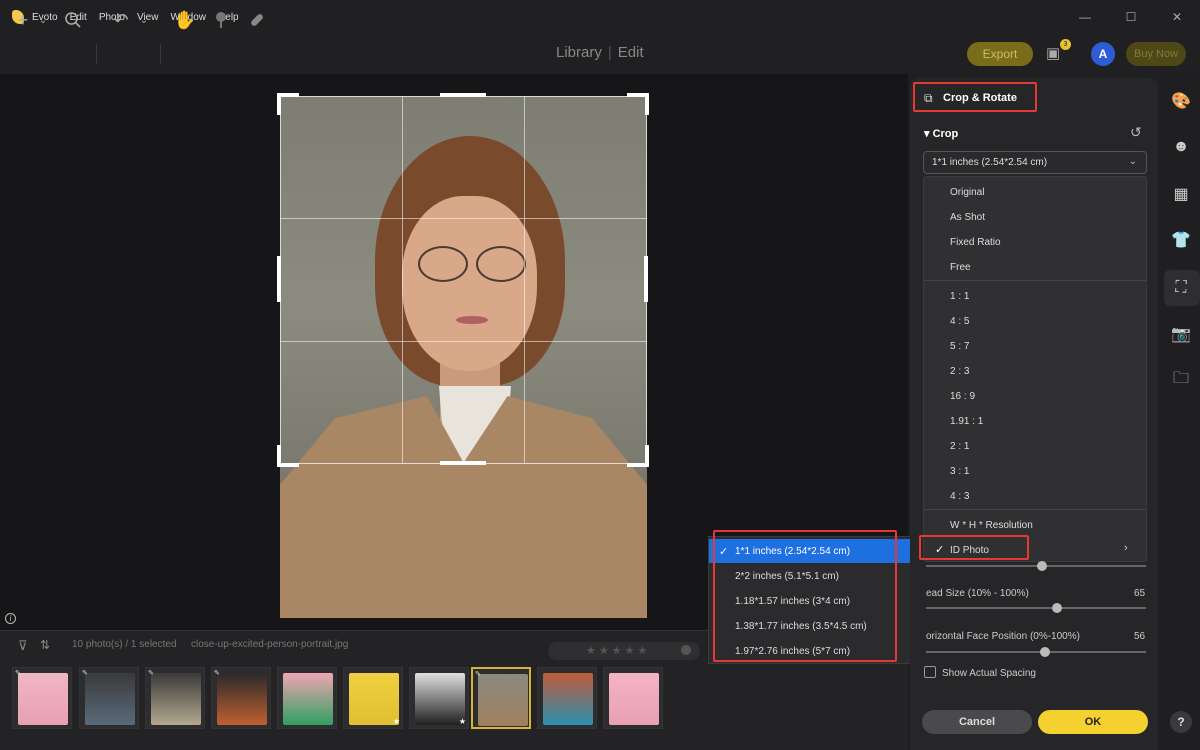 The height and width of the screenshot is (750, 1200). I want to click on crop-handle-bottom-right, so click(638, 456).